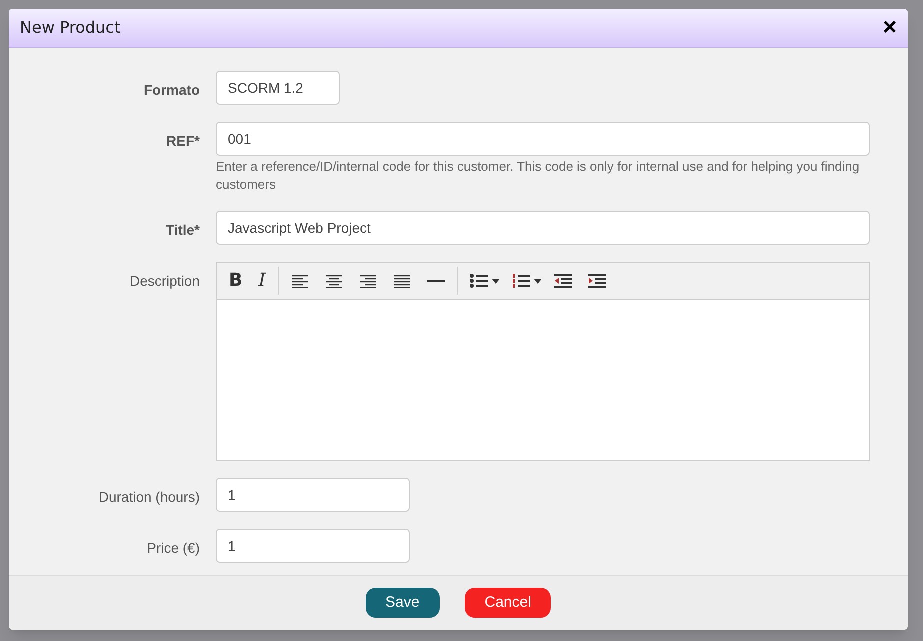  What do you see at coordinates (508, 603) in the screenshot?
I see `cancel-button: Cancel` at bounding box center [508, 603].